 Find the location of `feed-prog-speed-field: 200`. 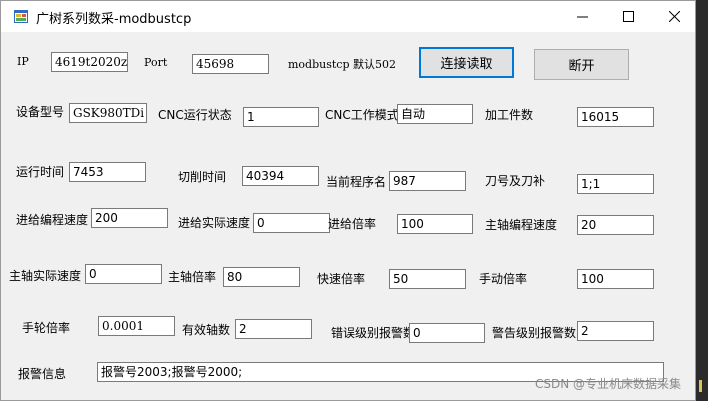

feed-prog-speed-field: 200 is located at coordinates (129, 218).